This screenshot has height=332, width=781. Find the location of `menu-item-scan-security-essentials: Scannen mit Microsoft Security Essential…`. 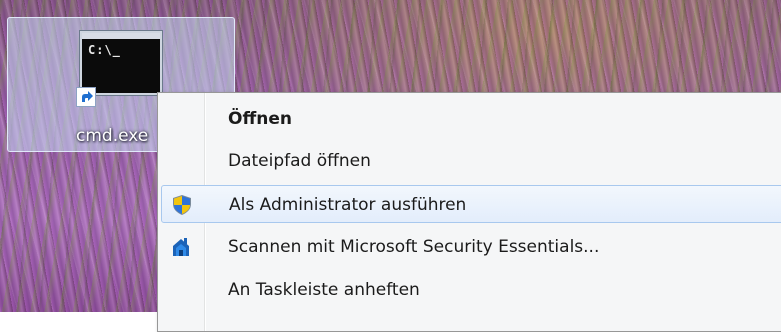

menu-item-scan-security-essentials: Scannen mit Microsoft Security Essential… is located at coordinates (471, 247).